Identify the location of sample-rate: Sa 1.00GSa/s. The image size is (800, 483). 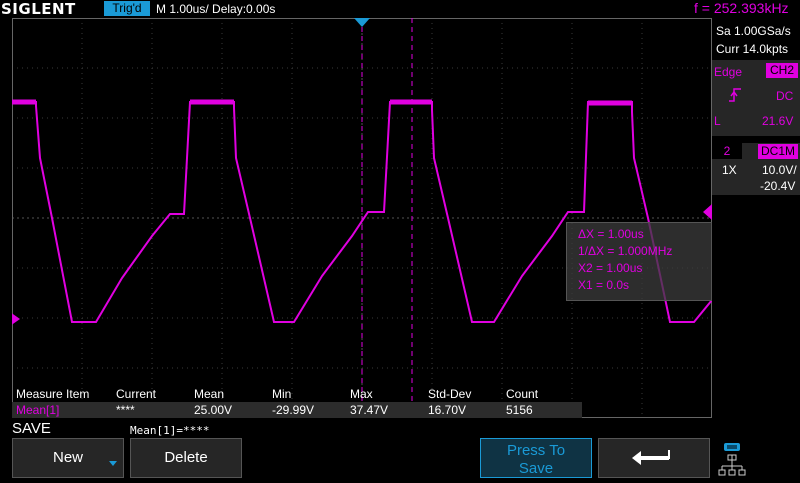
(753, 31).